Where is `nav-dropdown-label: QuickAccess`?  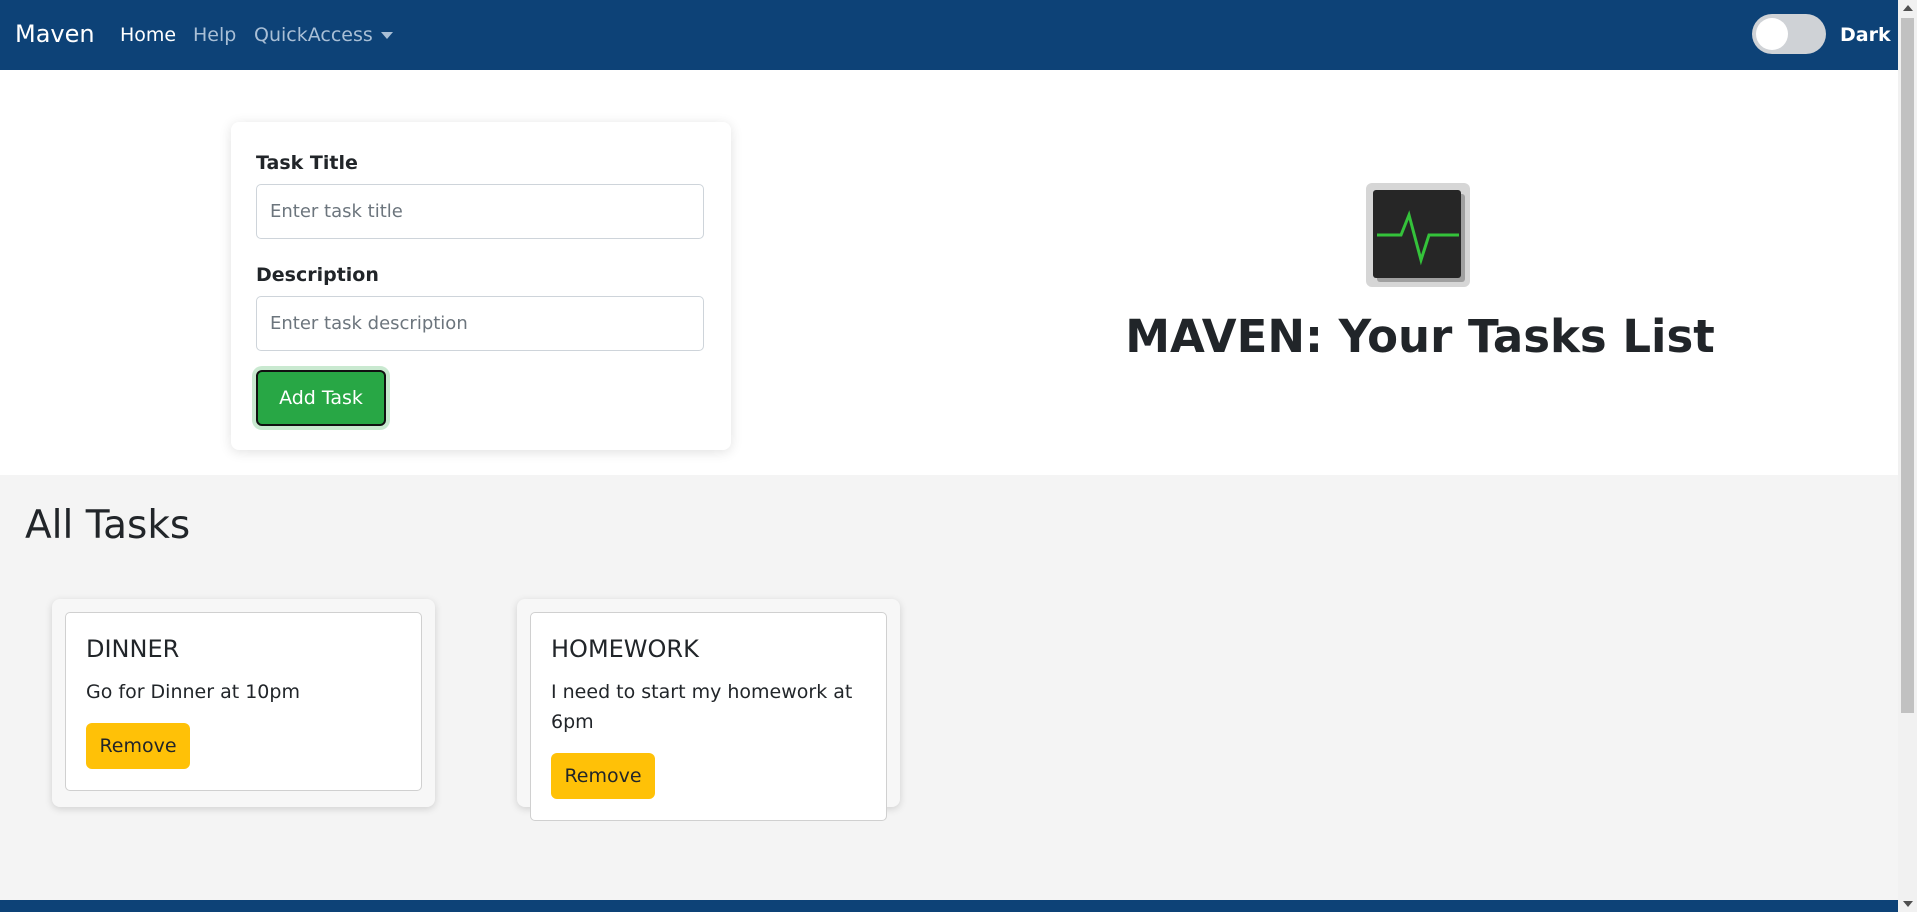
nav-dropdown-label: QuickAccess is located at coordinates (313, 35).